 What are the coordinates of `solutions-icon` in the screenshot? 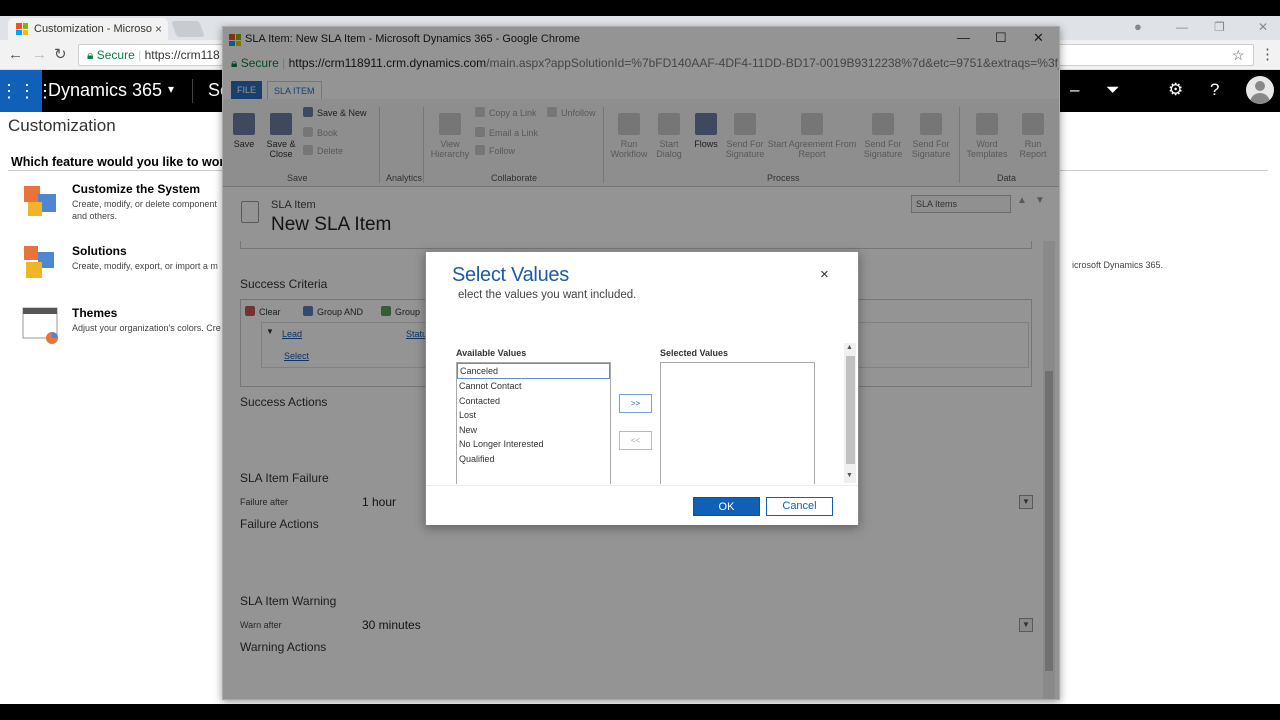 It's located at (41, 263).